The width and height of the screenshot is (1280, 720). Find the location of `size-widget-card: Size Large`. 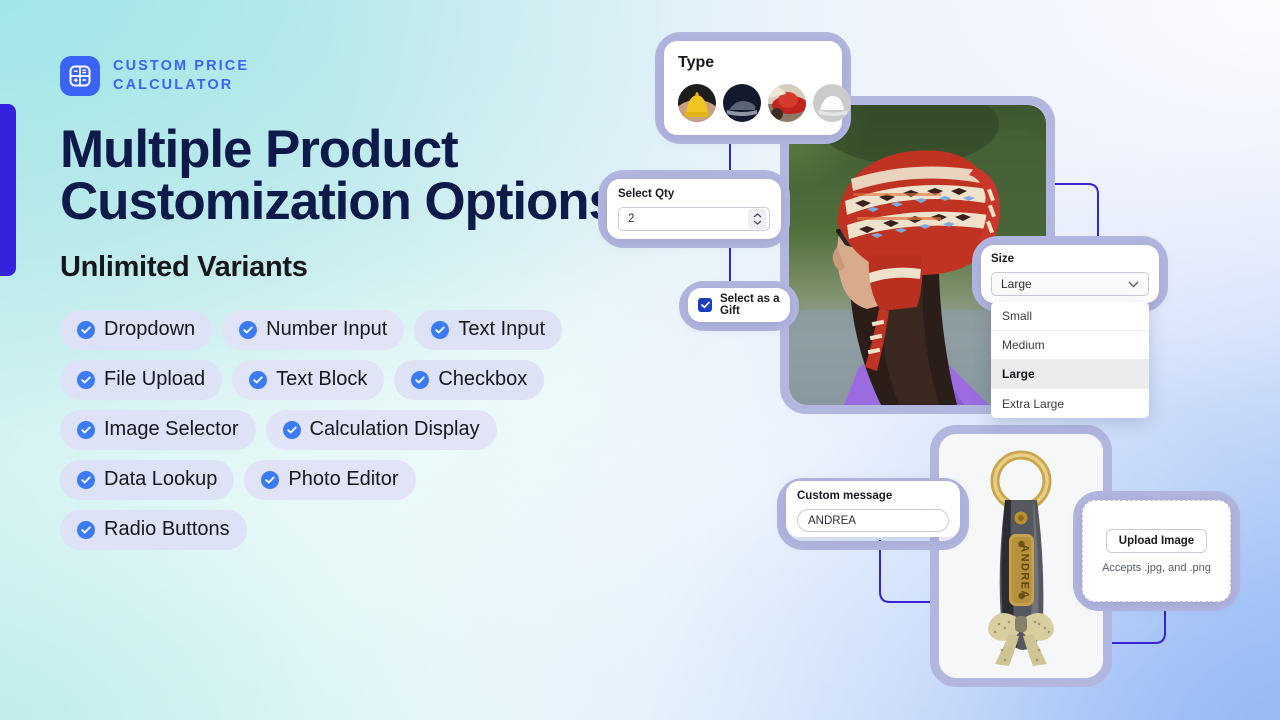

size-widget-card: Size Large is located at coordinates (1070, 274).